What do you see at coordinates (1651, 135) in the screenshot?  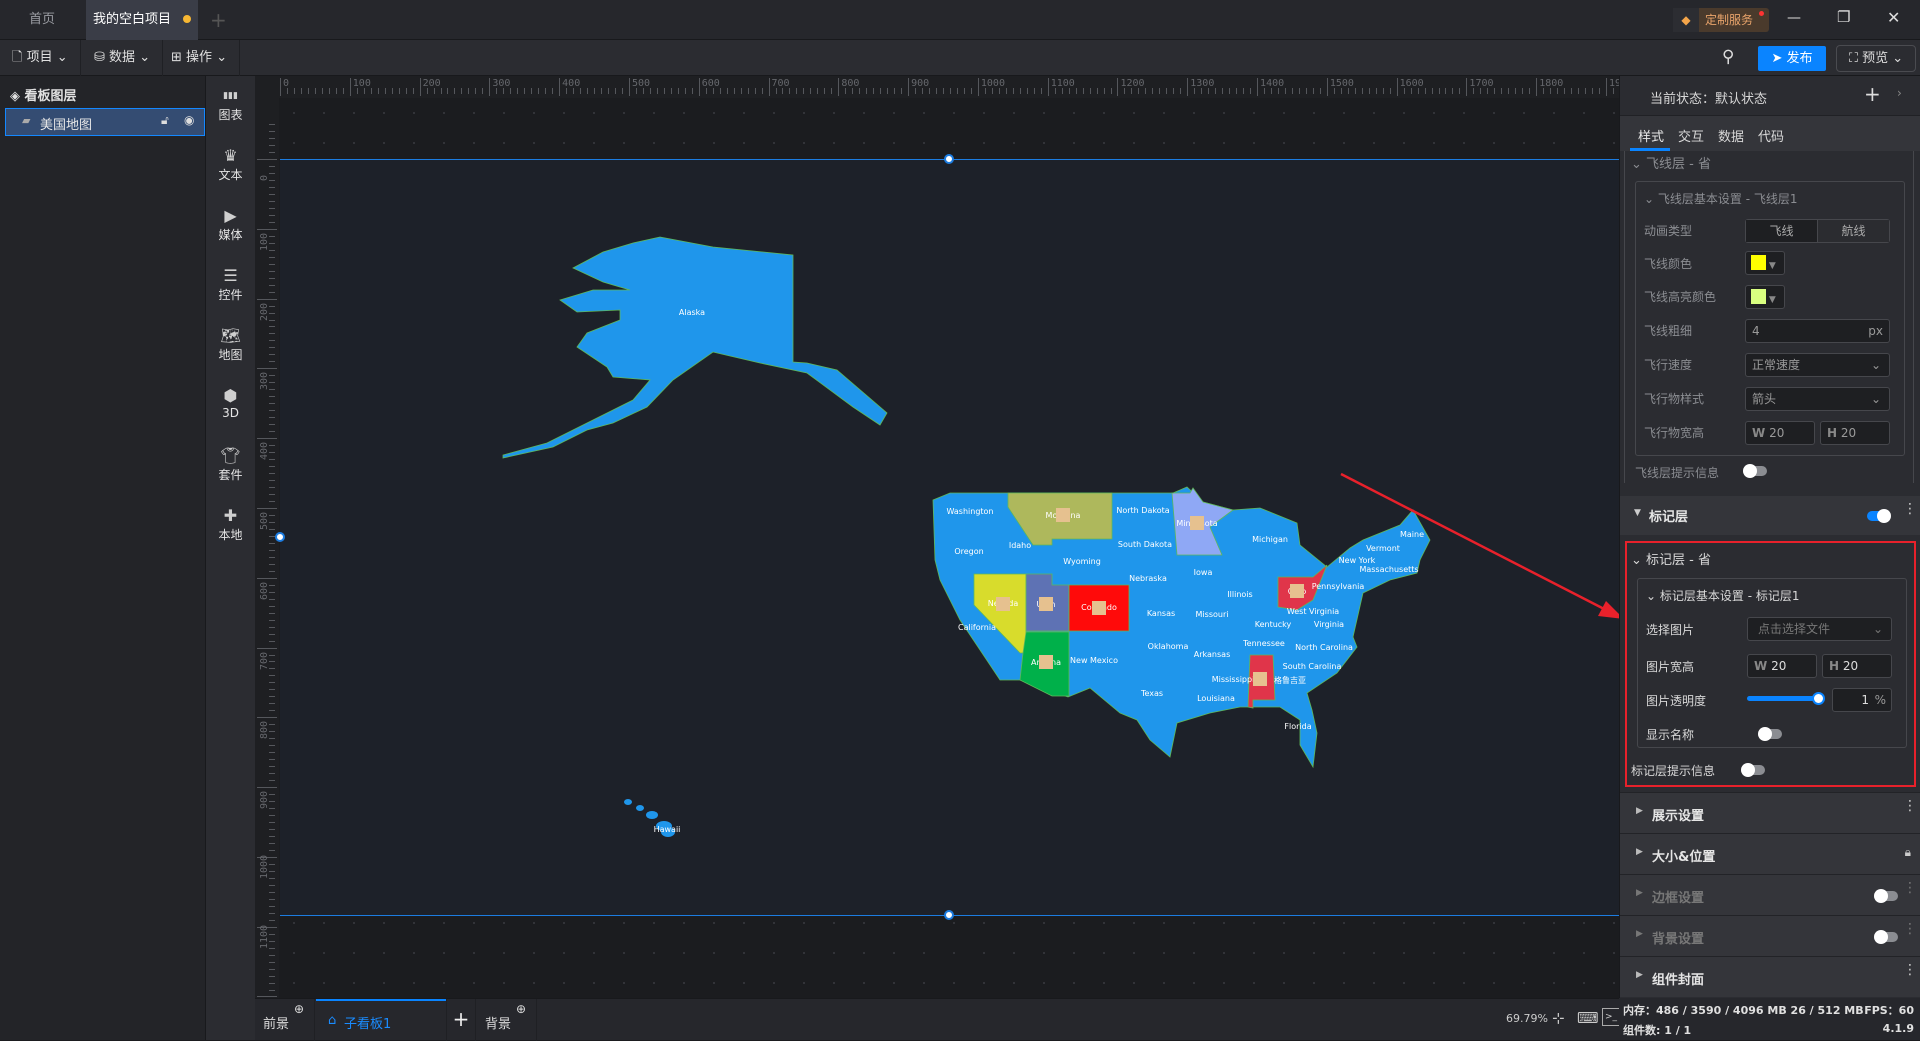 I see `tab-style: 样式` at bounding box center [1651, 135].